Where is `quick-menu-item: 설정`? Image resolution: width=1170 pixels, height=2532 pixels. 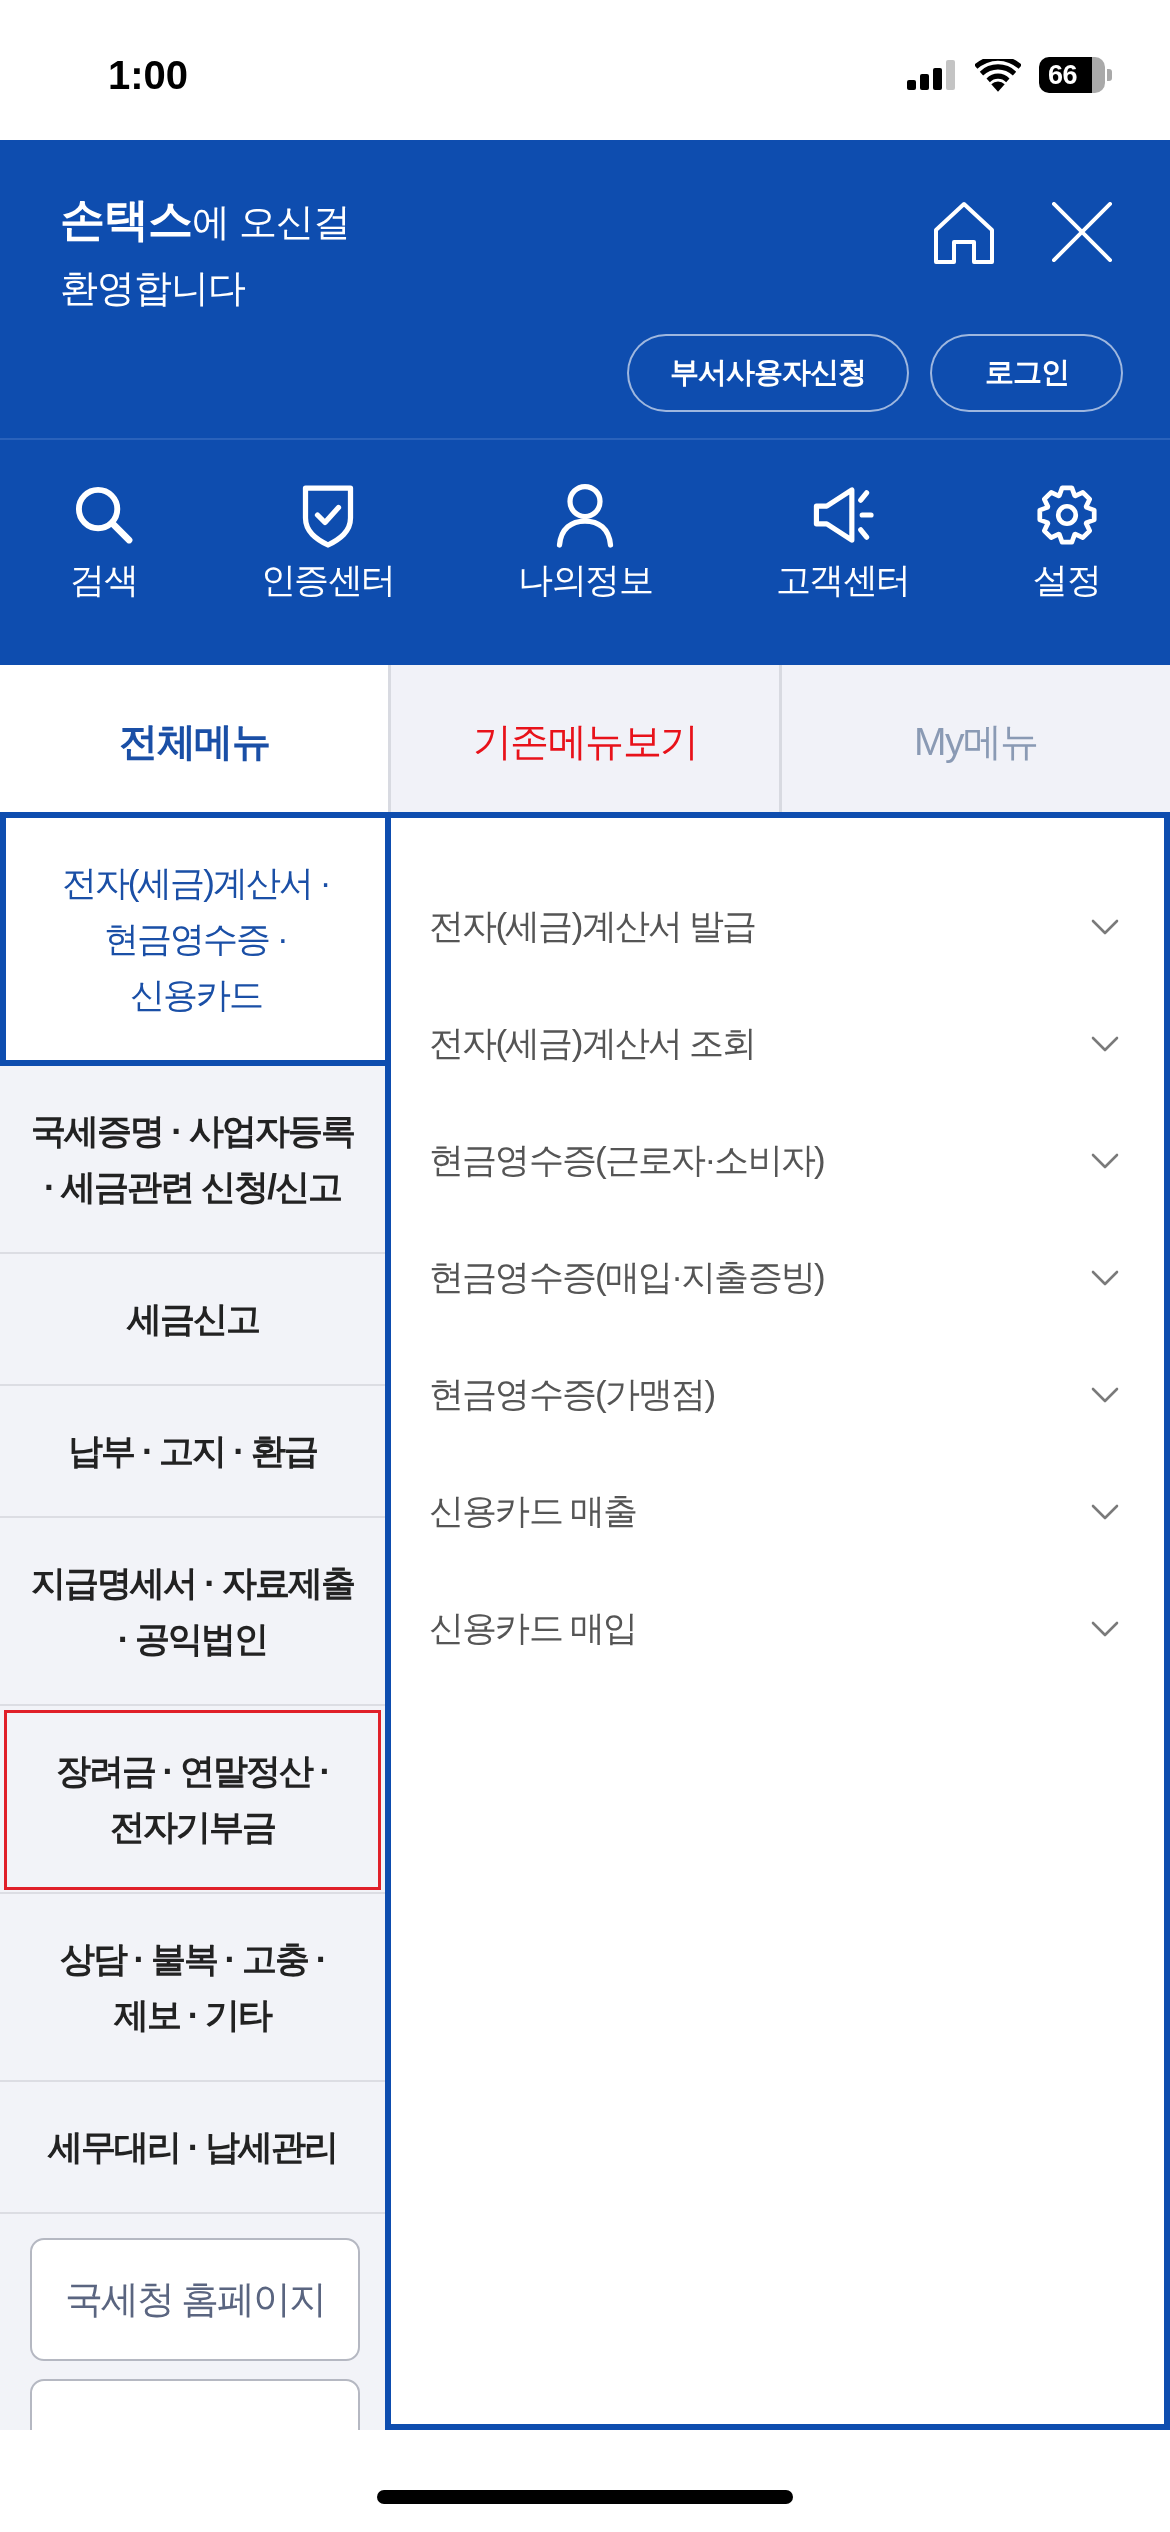
quick-menu-item: 설정 is located at coordinates (1066, 573).